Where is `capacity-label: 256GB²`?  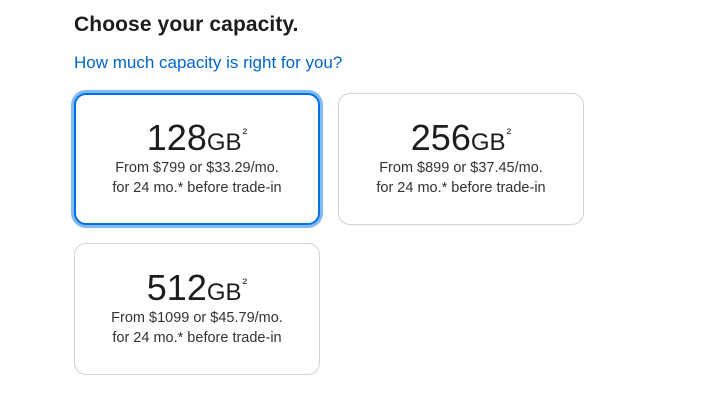 capacity-label: 256GB² is located at coordinates (461, 135).